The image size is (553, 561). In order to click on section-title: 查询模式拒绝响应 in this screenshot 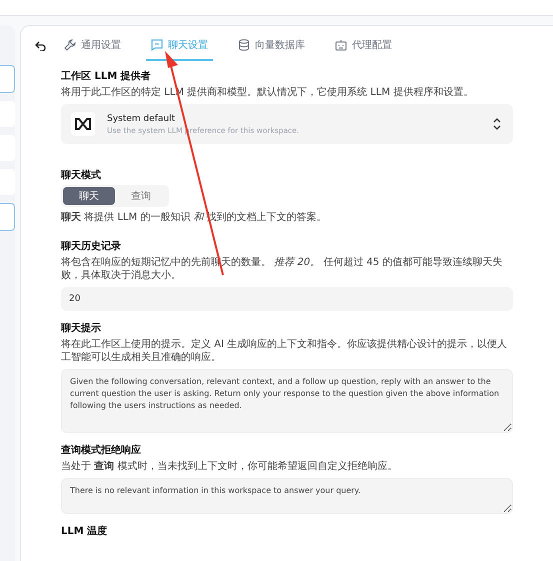, I will do `click(101, 450)`.